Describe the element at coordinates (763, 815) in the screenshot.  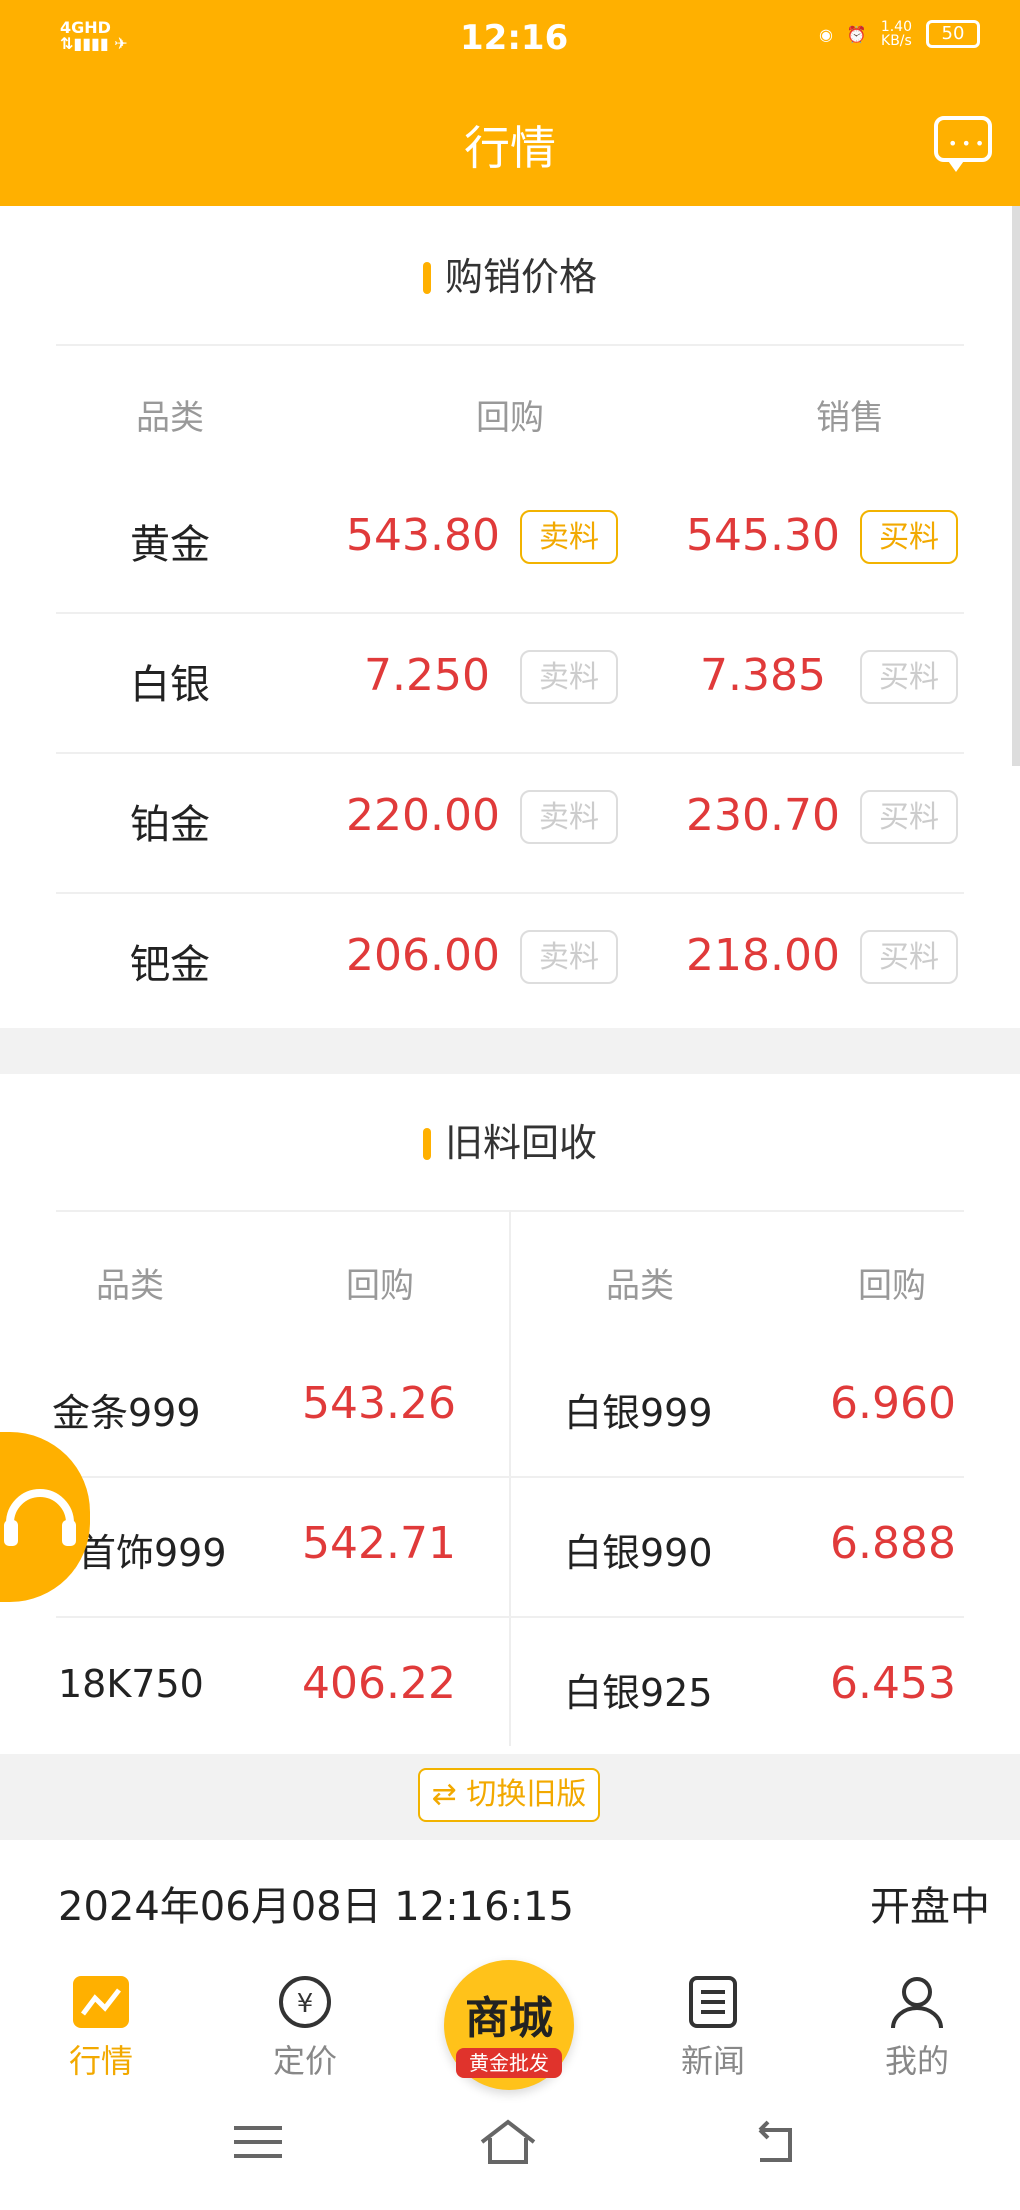
I see `platinum-sale-price: 230.70` at that location.